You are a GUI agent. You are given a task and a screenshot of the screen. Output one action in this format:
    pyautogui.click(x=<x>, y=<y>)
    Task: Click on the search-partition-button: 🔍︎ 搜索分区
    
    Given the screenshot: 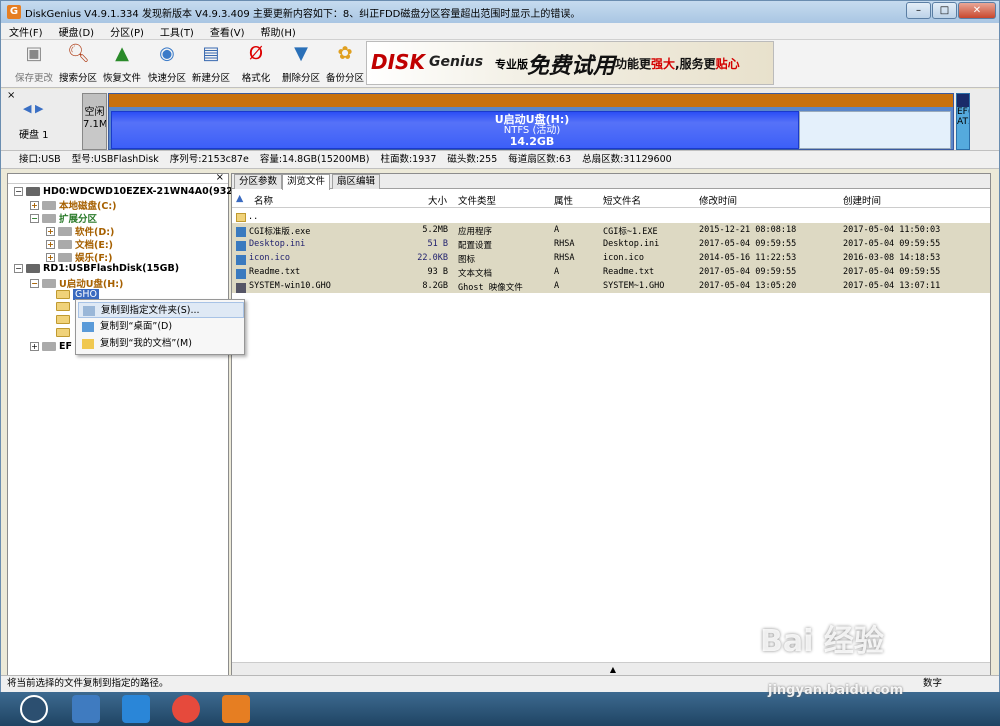 What is the action you would take?
    pyautogui.click(x=78, y=65)
    